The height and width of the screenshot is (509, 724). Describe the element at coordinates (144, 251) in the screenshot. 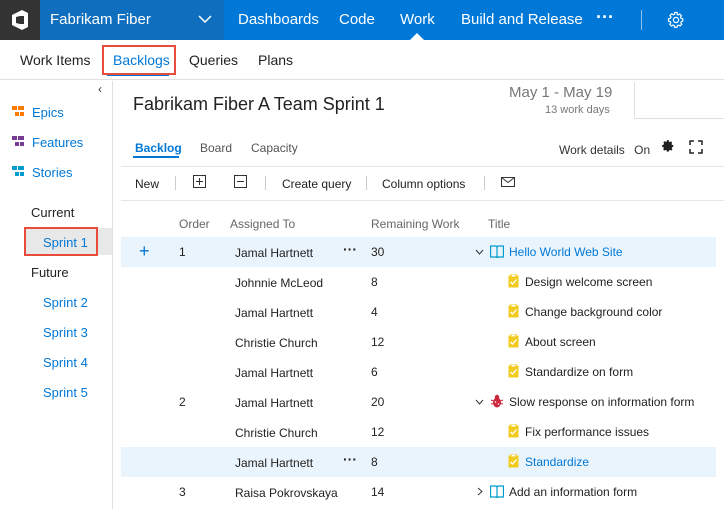

I see `add-task-icon: +` at that location.